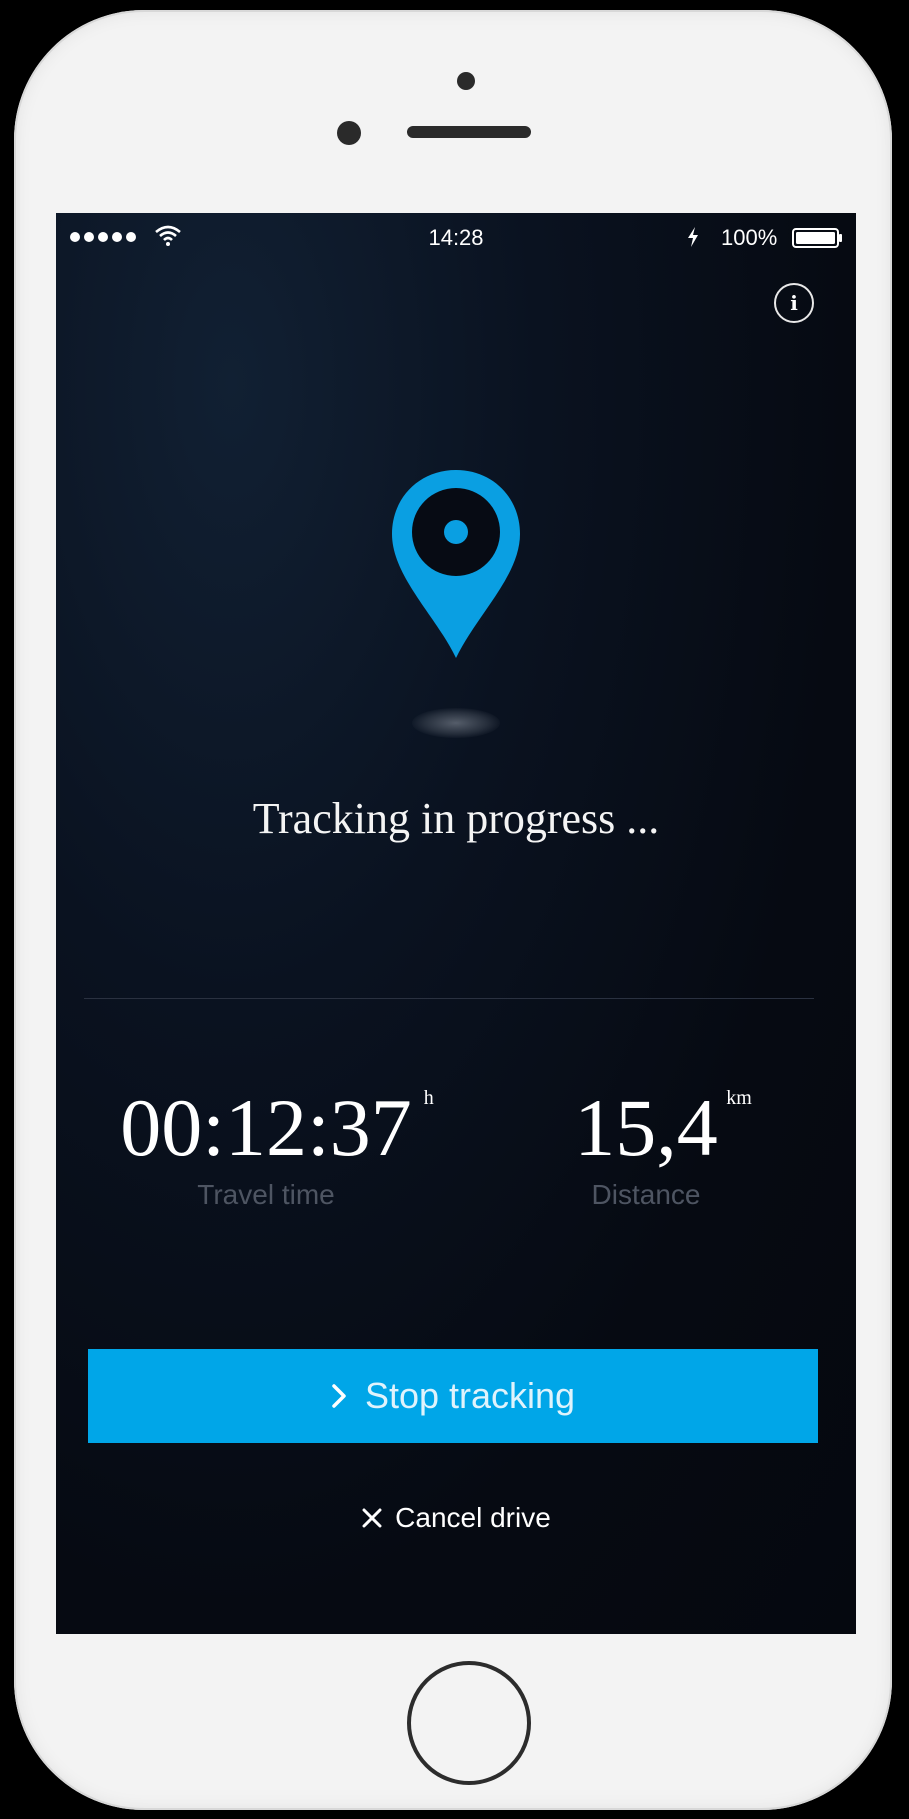 The image size is (909, 1819). I want to click on cancel-drive-button: Cancel drive, so click(456, 1518).